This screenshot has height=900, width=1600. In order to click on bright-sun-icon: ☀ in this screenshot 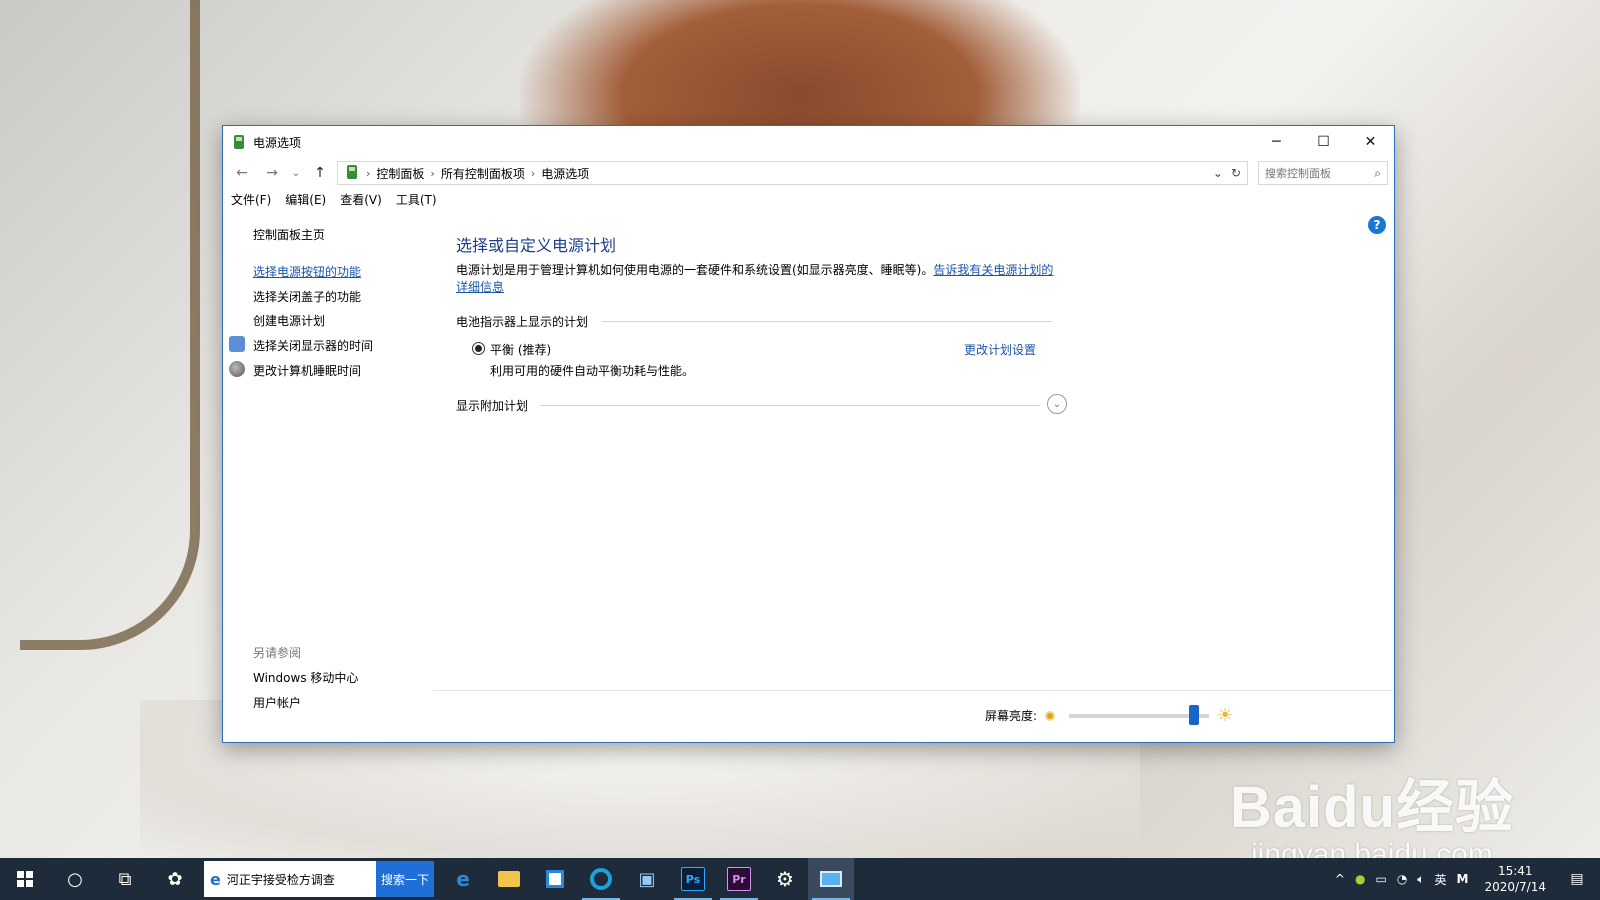, I will do `click(1225, 715)`.